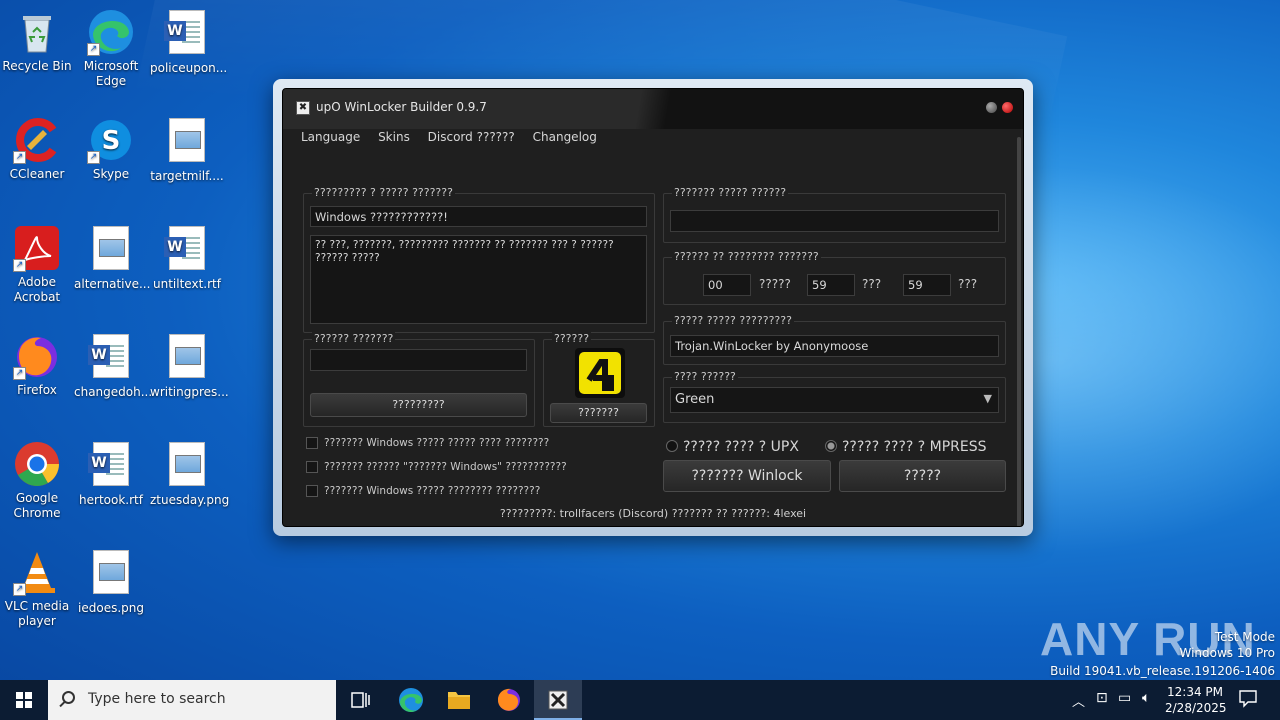  I want to click on desktop-icon-recycle-bin: Recycle Bin, so click(37, 41).